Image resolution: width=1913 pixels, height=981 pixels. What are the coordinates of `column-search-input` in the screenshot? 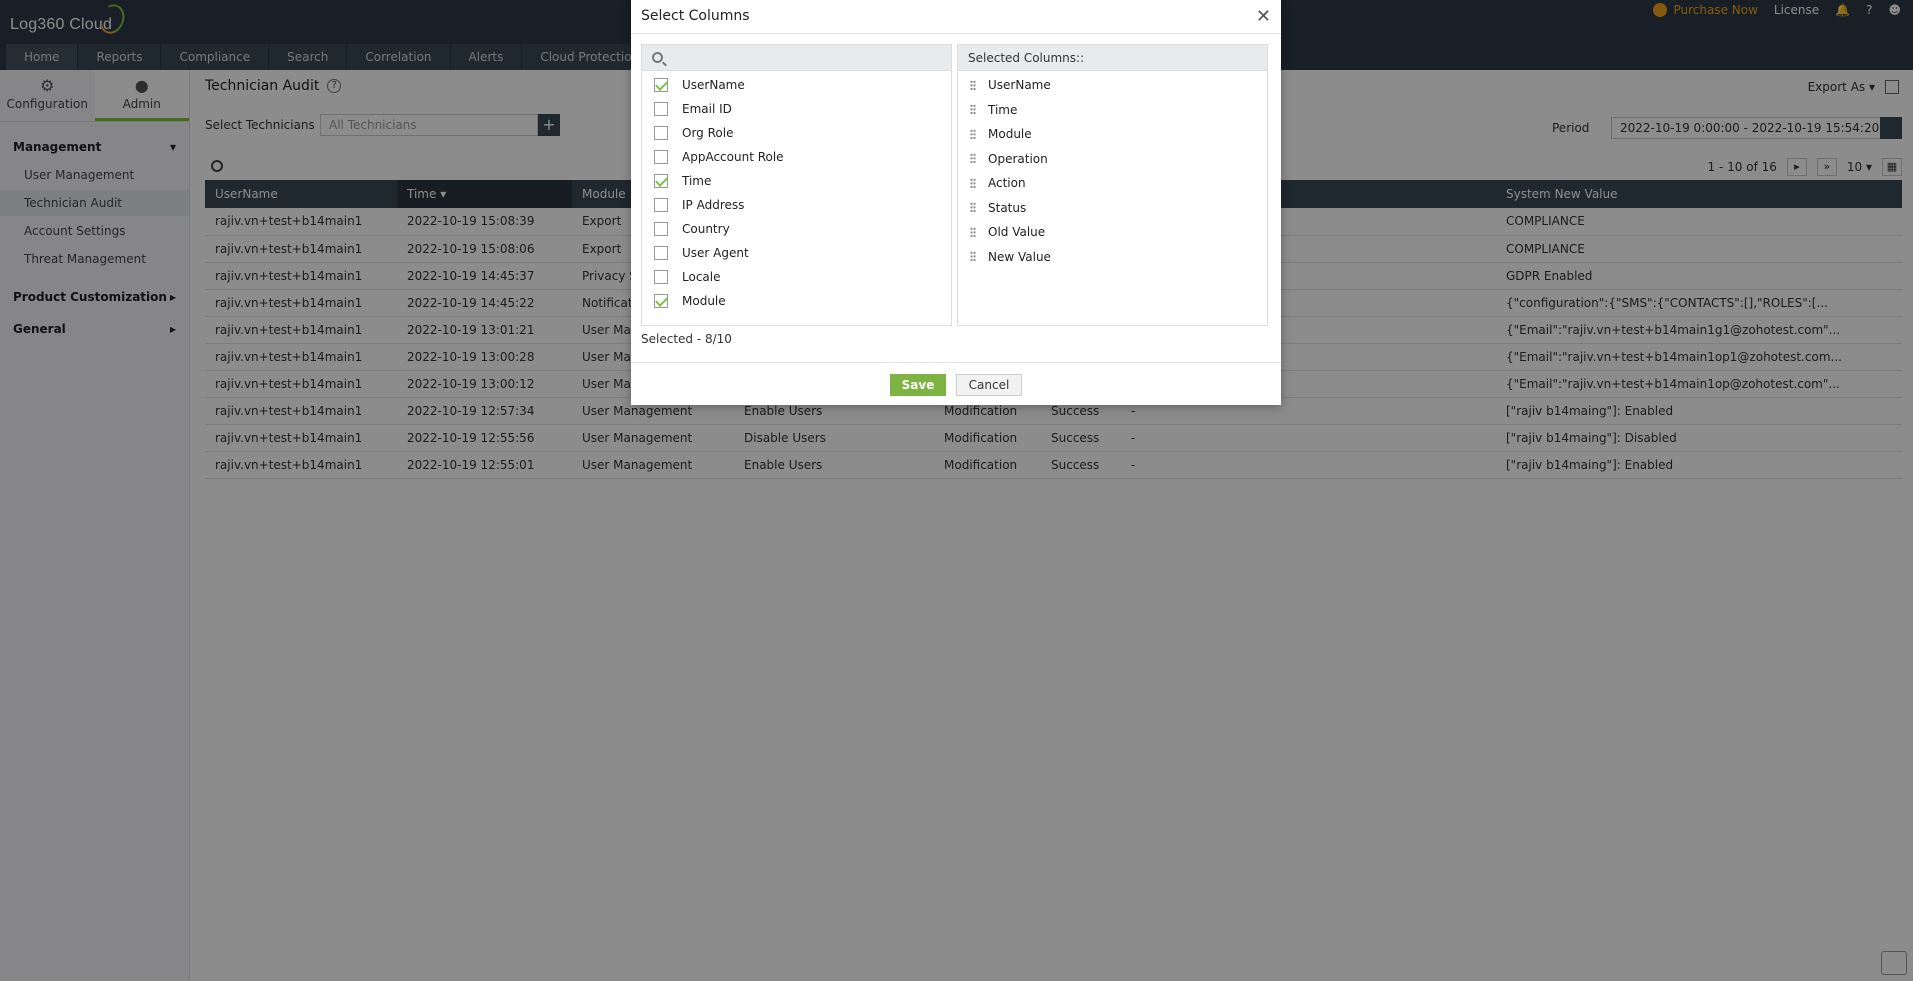 It's located at (805, 58).